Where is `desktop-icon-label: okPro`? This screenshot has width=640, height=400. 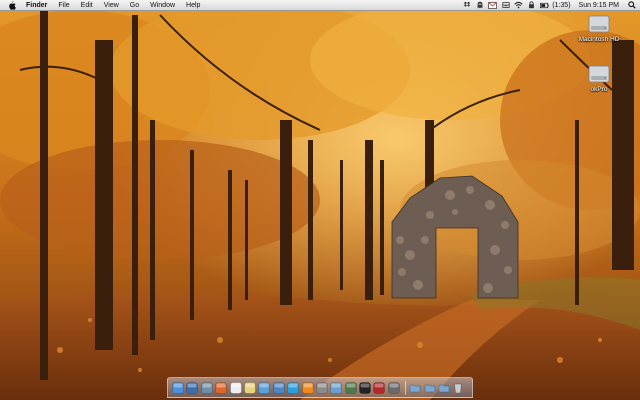 desktop-icon-label: okPro is located at coordinates (599, 89).